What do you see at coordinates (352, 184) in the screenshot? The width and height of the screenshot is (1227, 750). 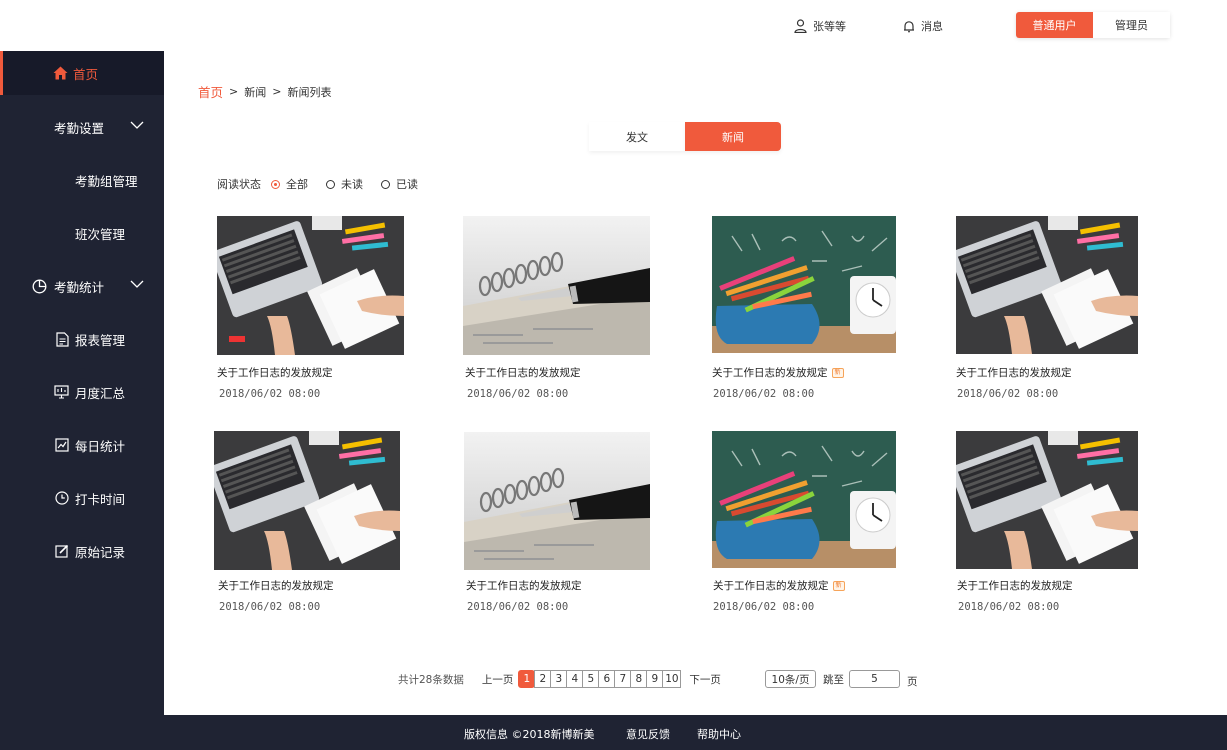 I see `radio-label: 未读` at bounding box center [352, 184].